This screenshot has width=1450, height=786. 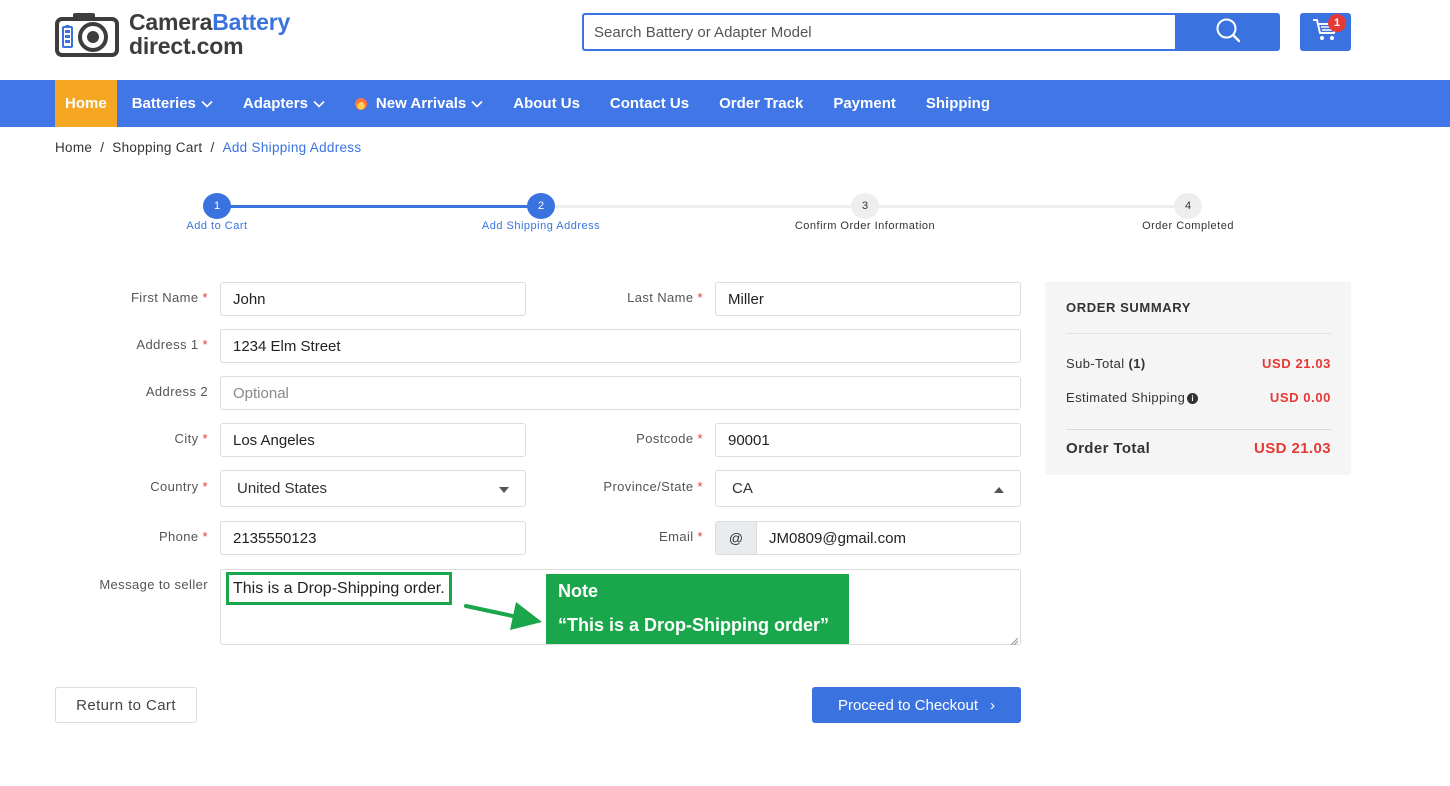 What do you see at coordinates (620, 393) in the screenshot?
I see `address2-input` at bounding box center [620, 393].